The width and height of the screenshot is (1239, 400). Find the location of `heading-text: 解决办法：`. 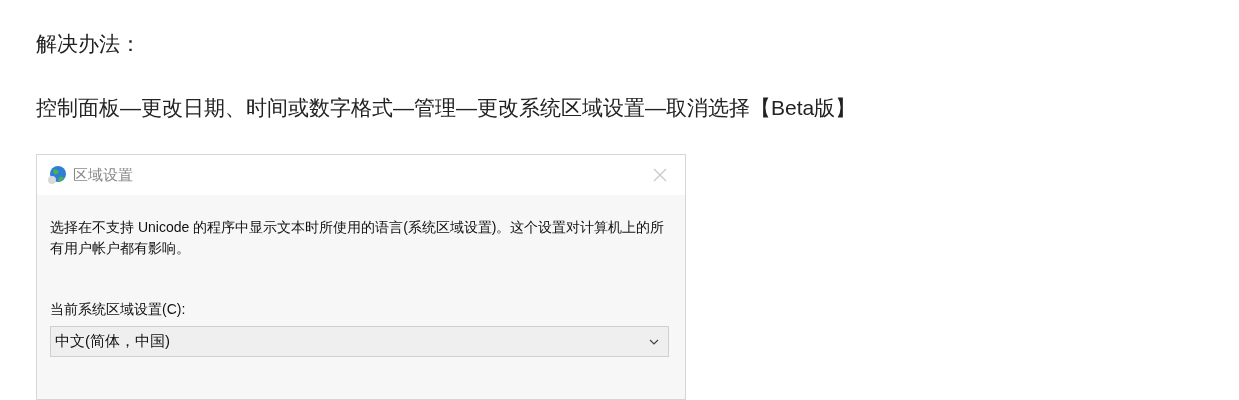

heading-text: 解决办法： is located at coordinates (88, 44).